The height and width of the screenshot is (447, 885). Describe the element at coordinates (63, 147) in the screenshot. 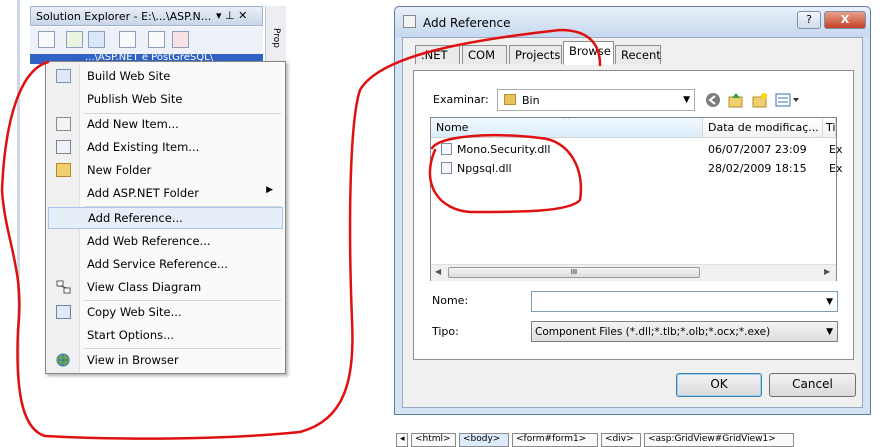

I see `existing-item-icon` at that location.